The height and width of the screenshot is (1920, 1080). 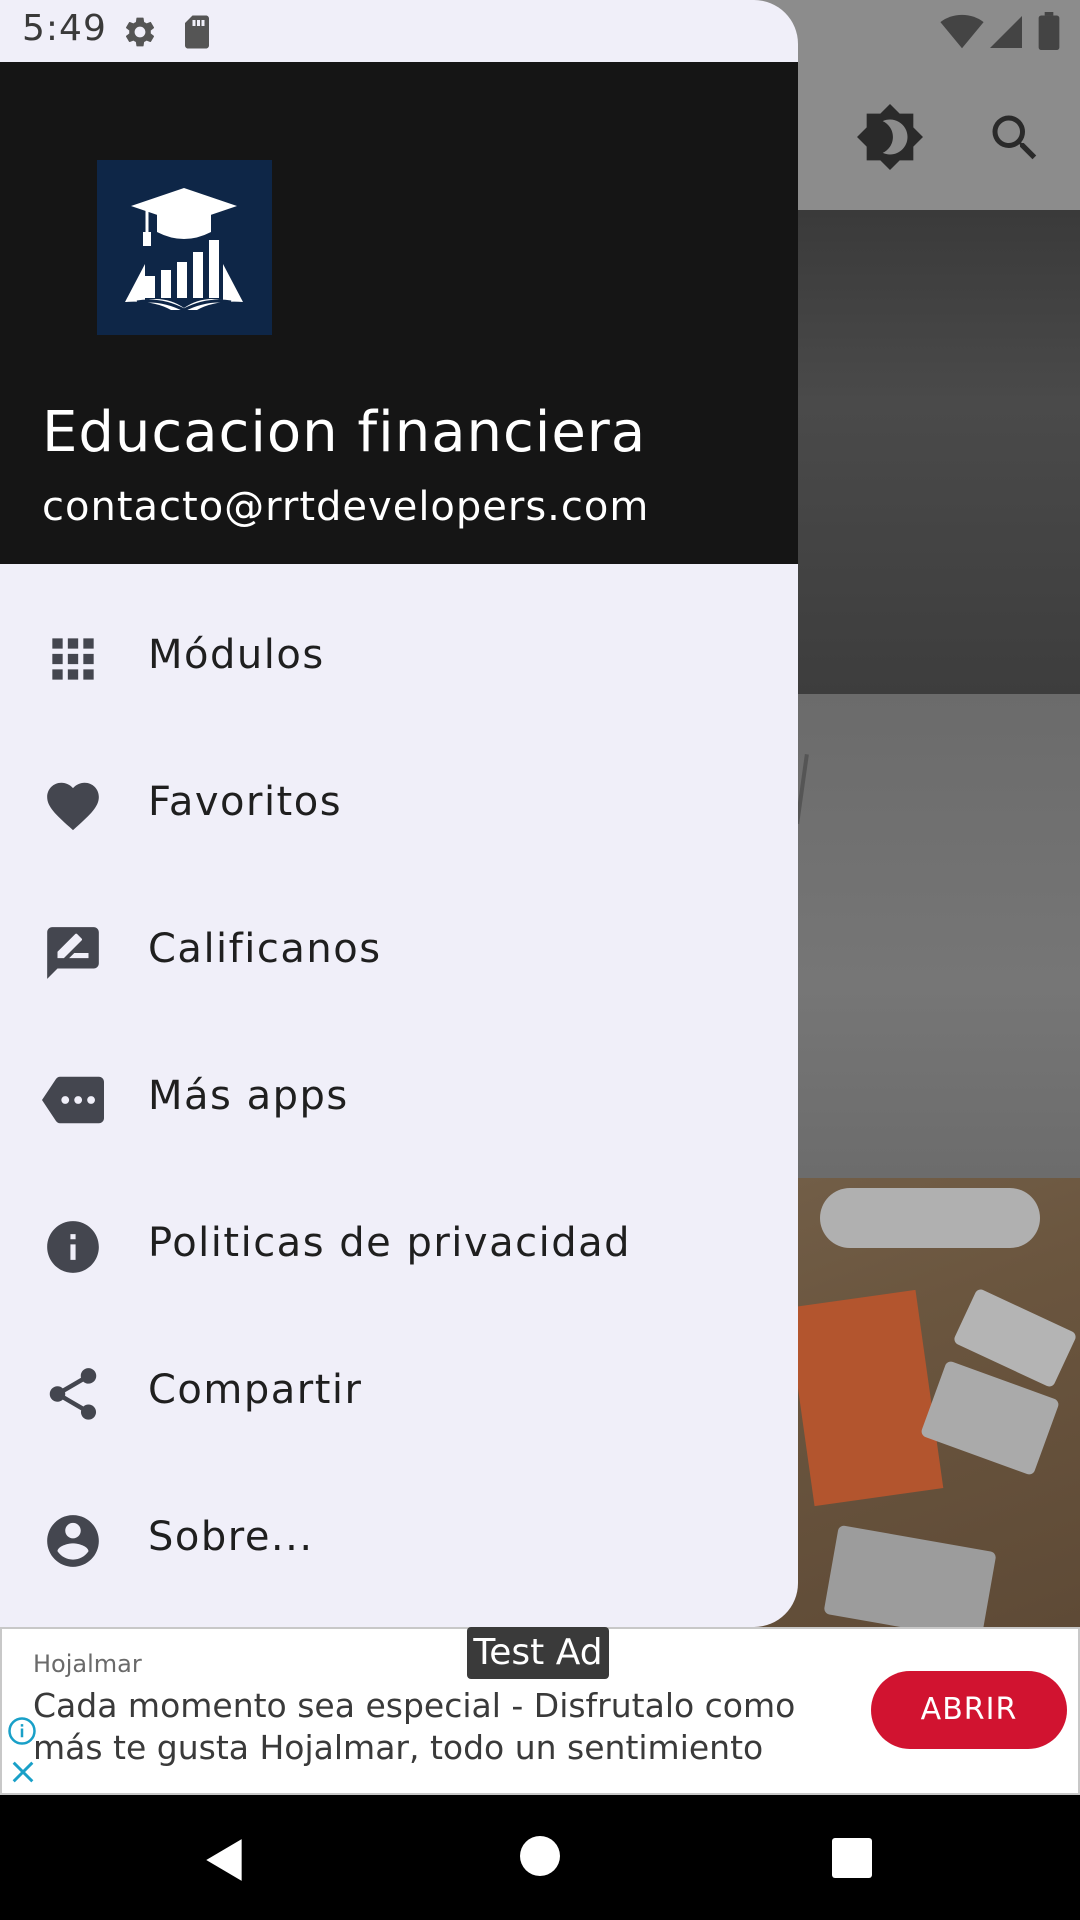 I want to click on more-apps-icon, so click(x=73, y=1100).